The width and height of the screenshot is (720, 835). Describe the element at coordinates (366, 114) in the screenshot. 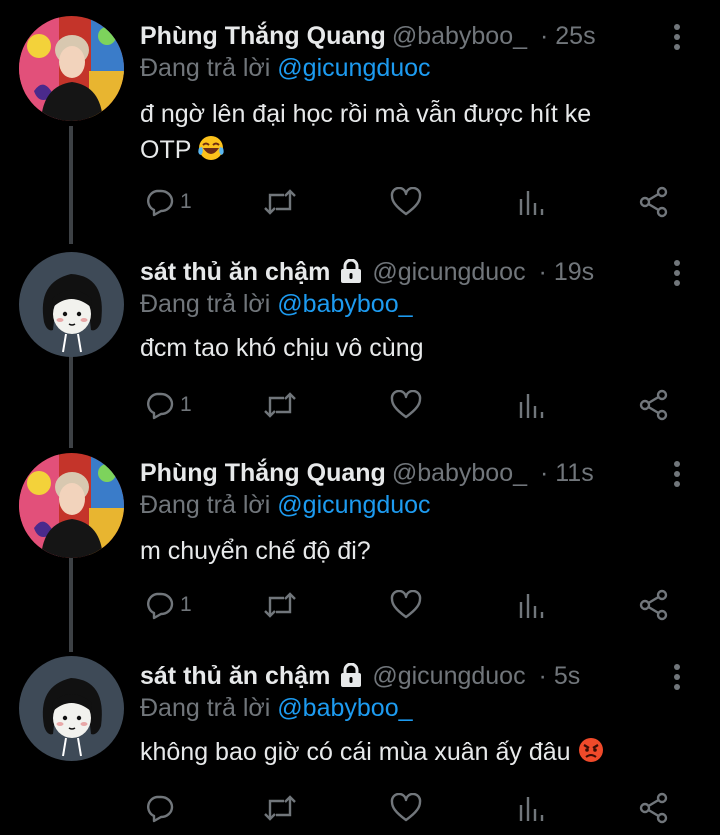

I see `tweet-text-line: đ ngờ lên đại học rồi mà vẫn được hít ke` at that location.